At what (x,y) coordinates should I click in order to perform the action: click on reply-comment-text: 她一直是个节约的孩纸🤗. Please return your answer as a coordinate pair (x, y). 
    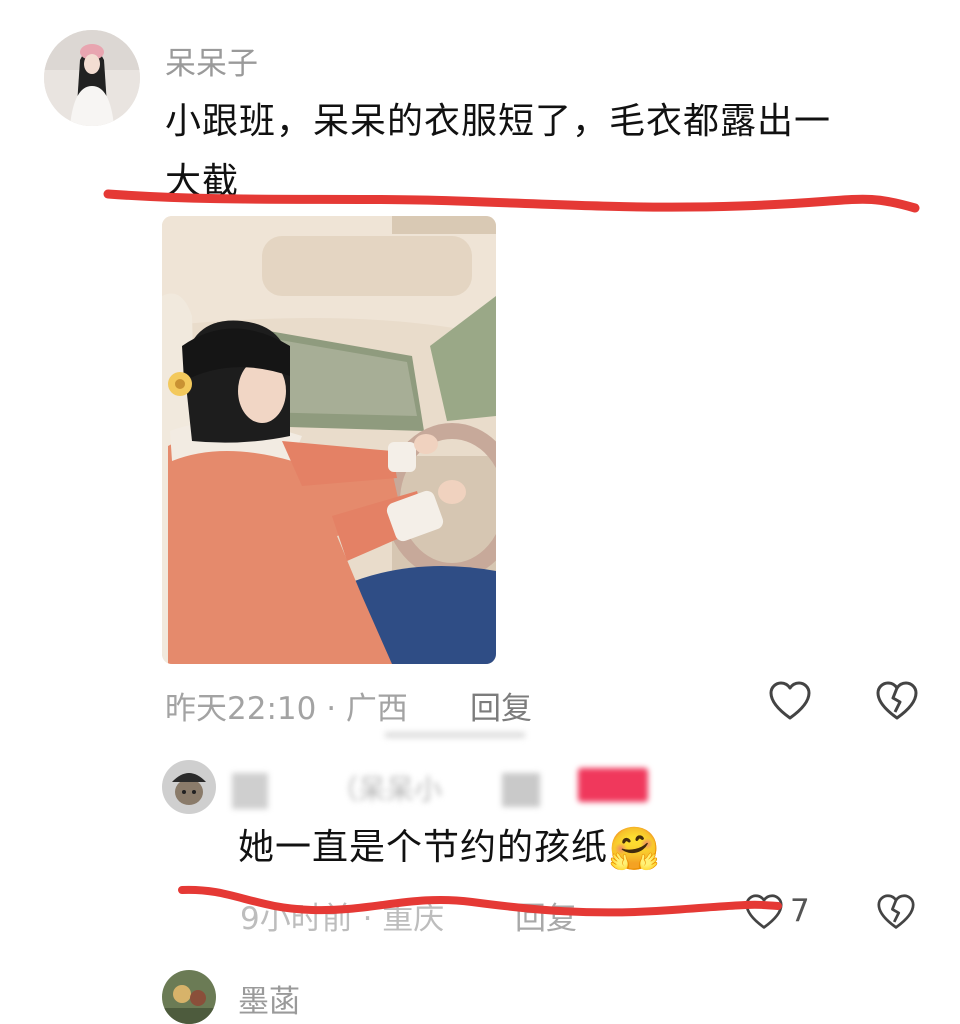
    Looking at the image, I should click on (449, 848).